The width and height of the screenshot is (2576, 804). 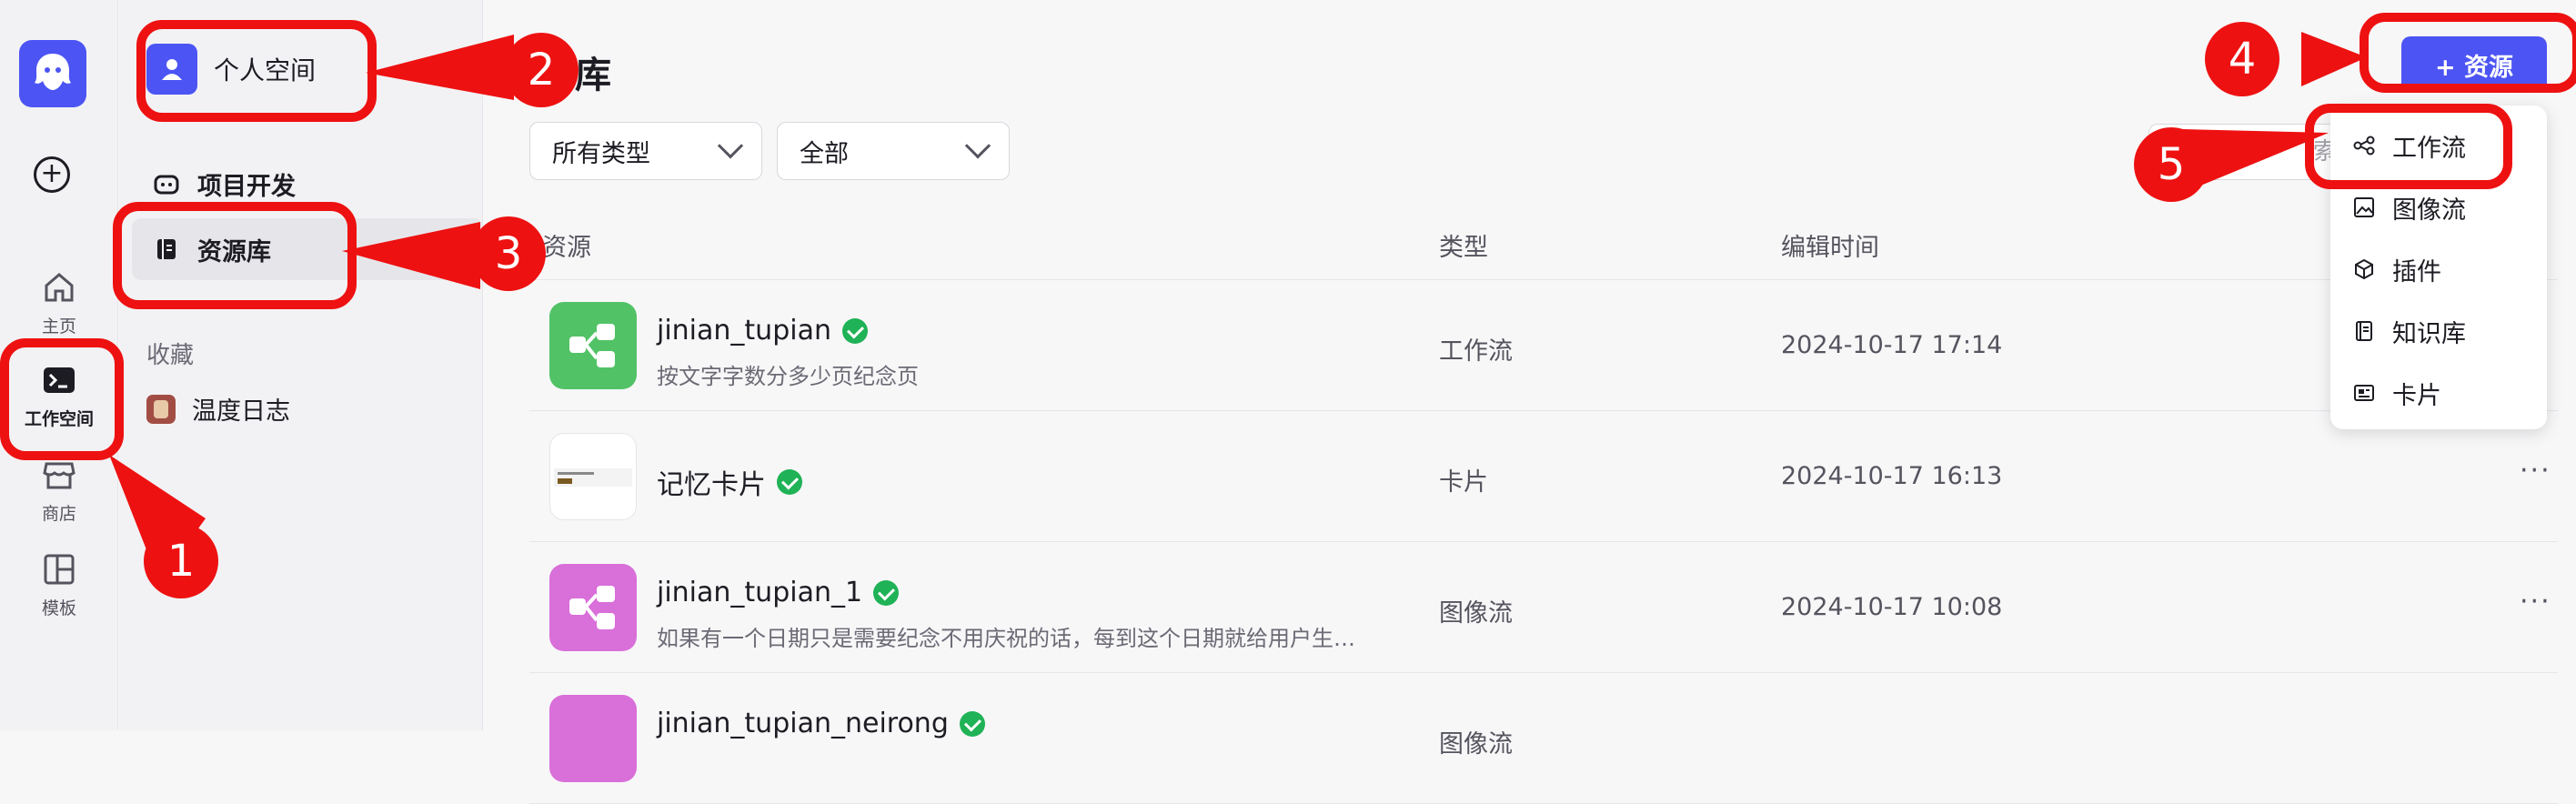 I want to click on annotation-number: 2, so click(x=541, y=70).